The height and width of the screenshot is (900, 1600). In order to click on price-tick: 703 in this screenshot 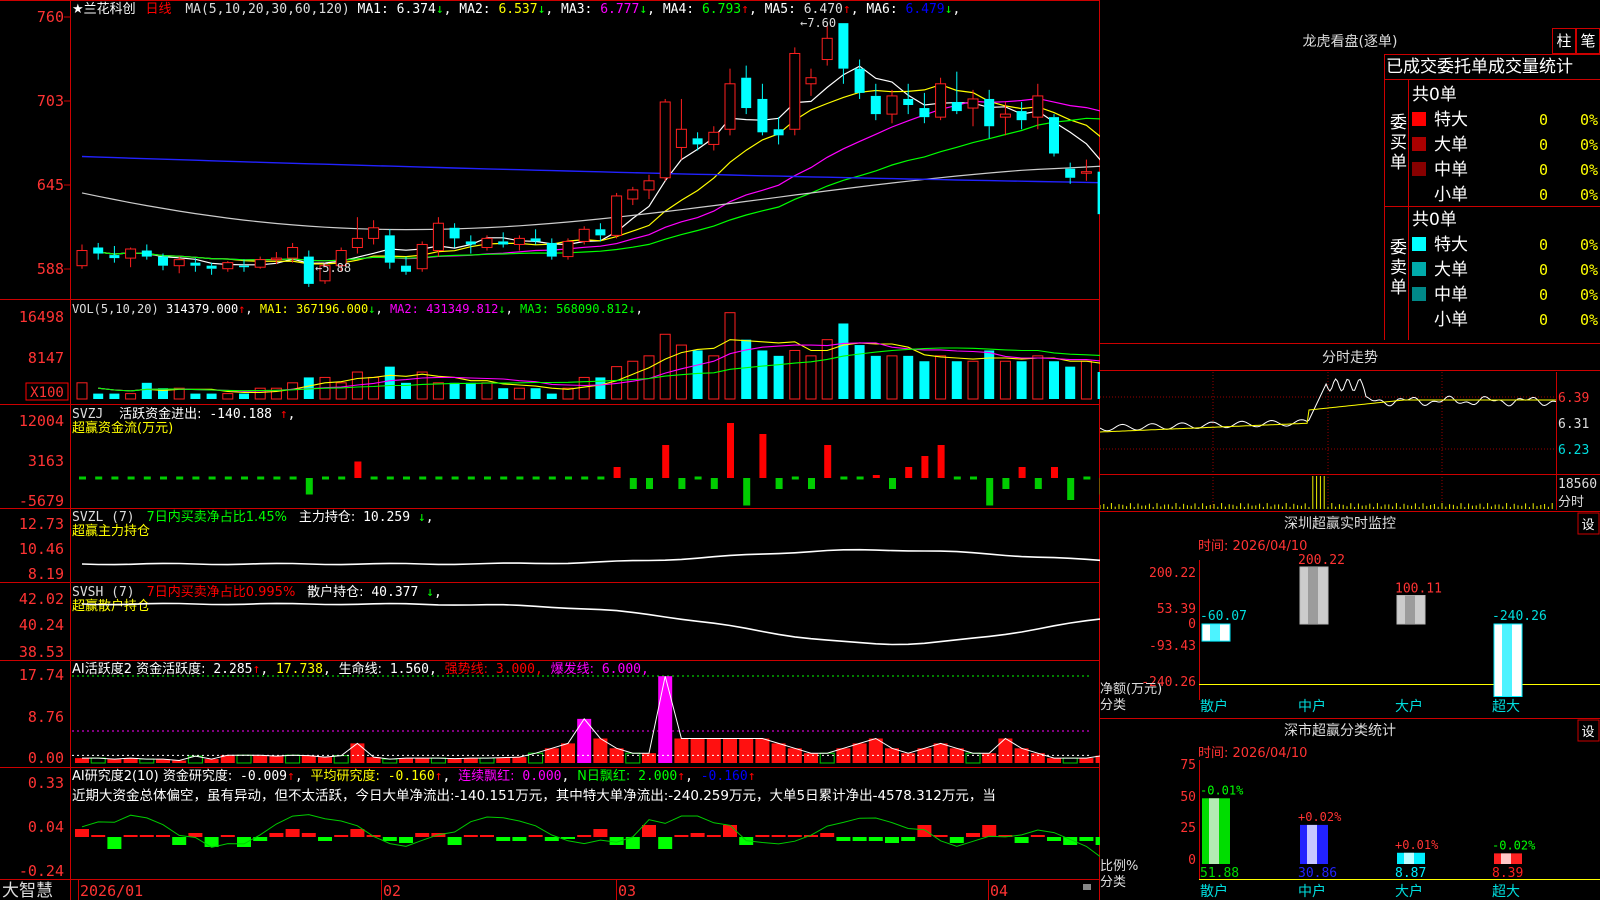, I will do `click(50, 101)`.